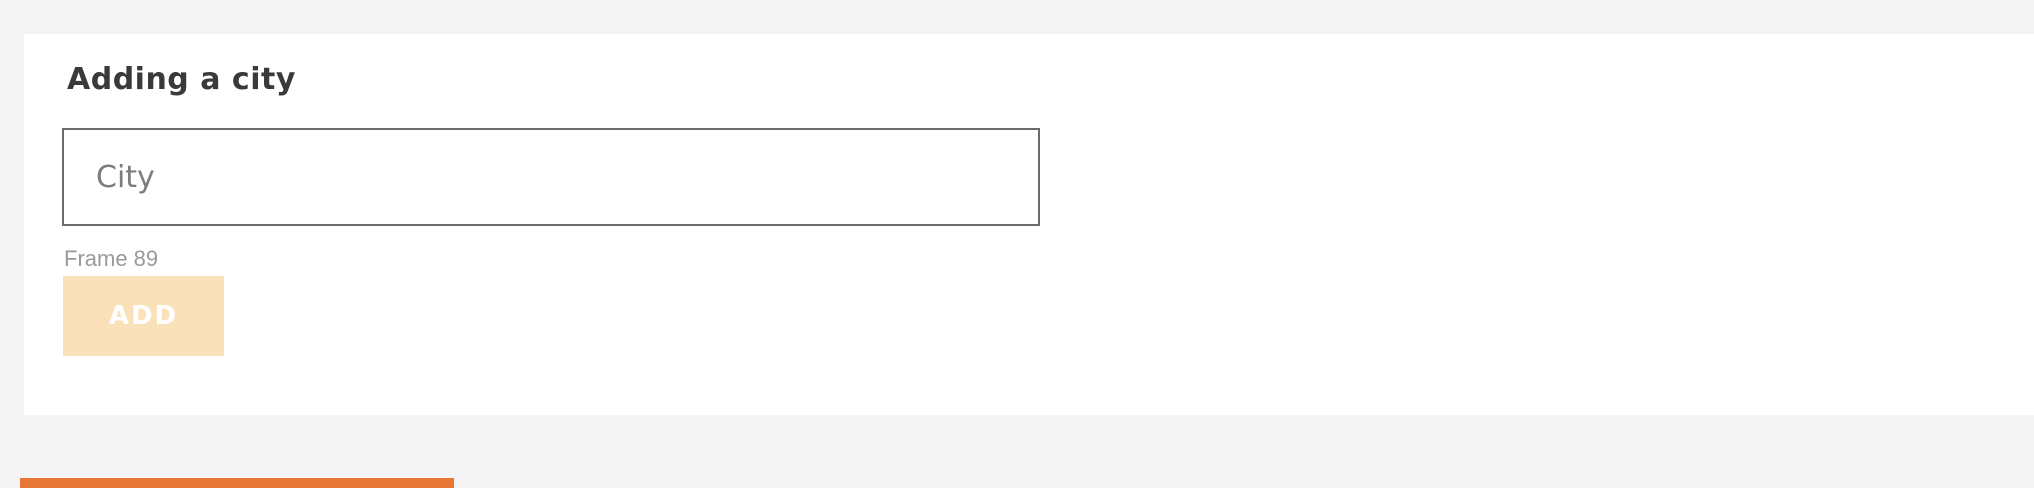  Describe the element at coordinates (551, 177) in the screenshot. I see `city-input` at that location.